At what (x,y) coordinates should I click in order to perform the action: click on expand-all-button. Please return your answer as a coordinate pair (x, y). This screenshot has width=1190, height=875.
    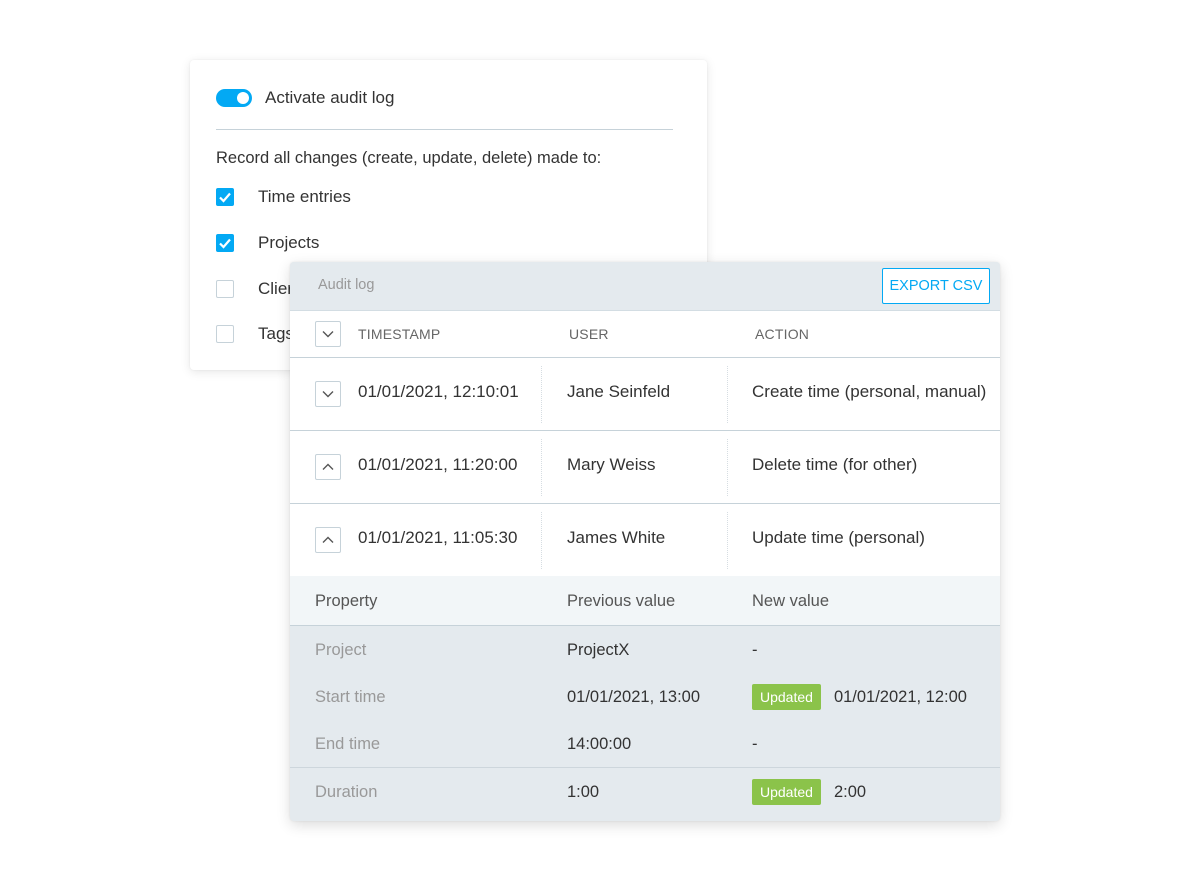
    Looking at the image, I should click on (328, 334).